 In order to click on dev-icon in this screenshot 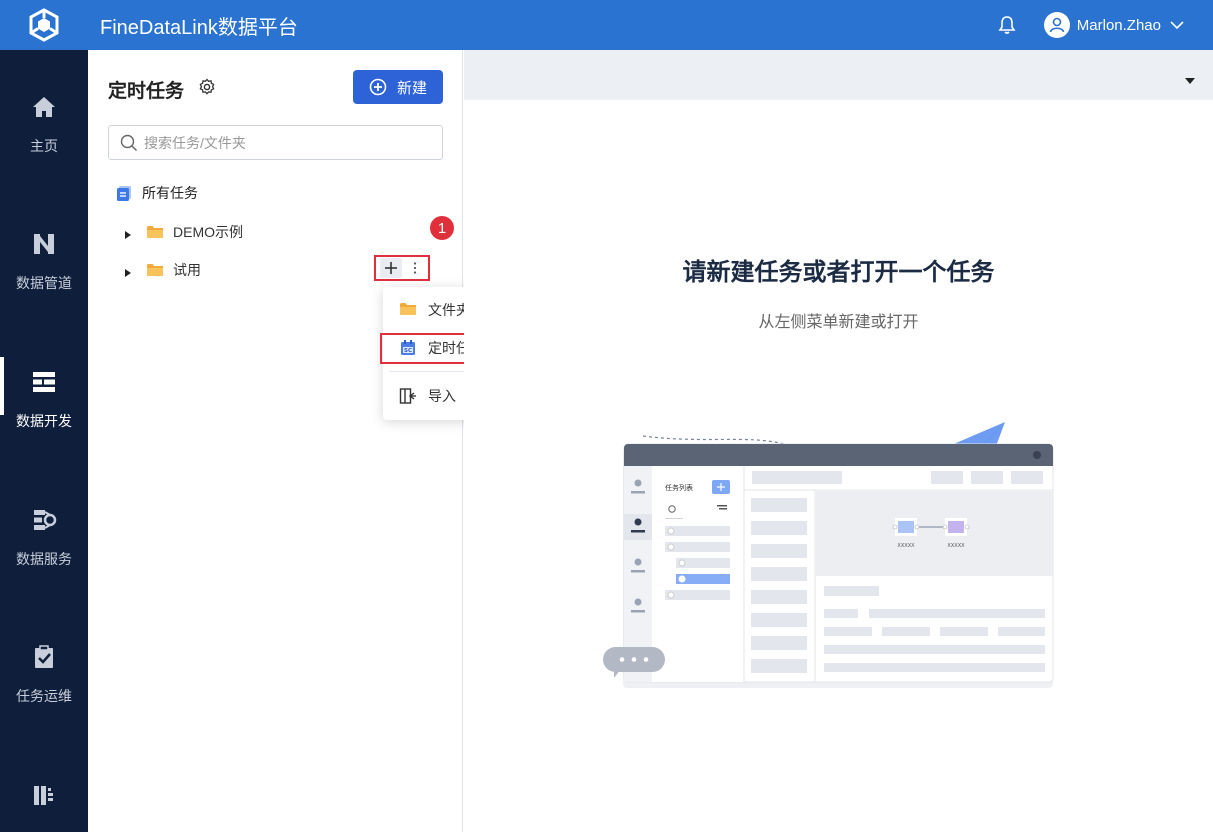, I will do `click(44, 382)`.